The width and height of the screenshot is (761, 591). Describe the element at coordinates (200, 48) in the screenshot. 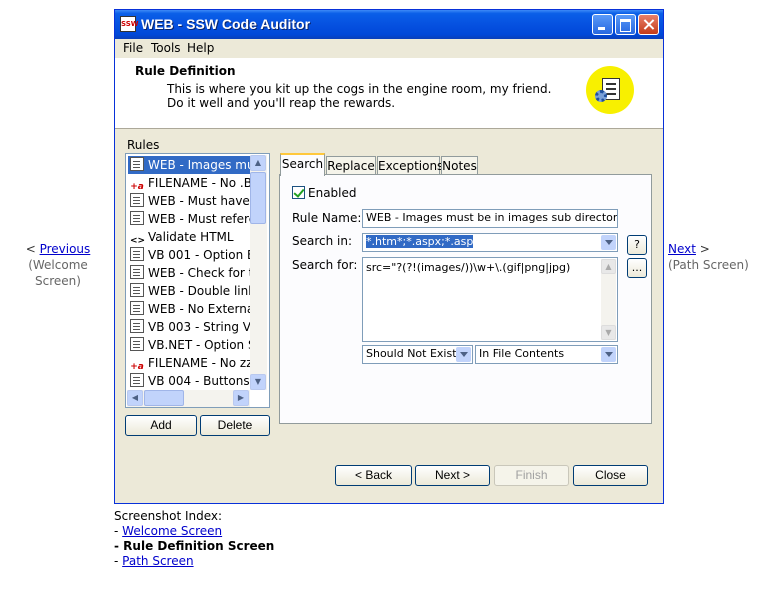

I see `menu-help: Help` at that location.